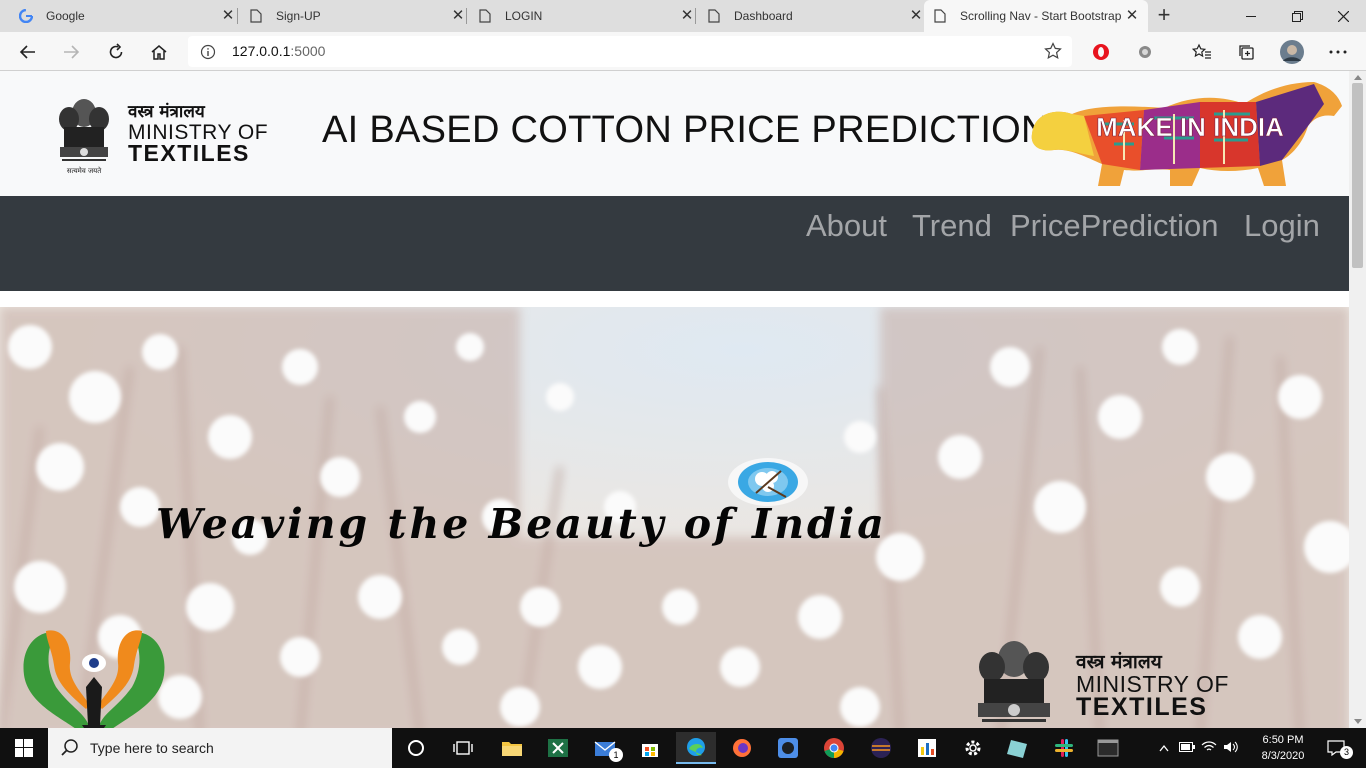 The width and height of the screenshot is (1366, 768). I want to click on national-emblem-logo, so click(1014, 682).